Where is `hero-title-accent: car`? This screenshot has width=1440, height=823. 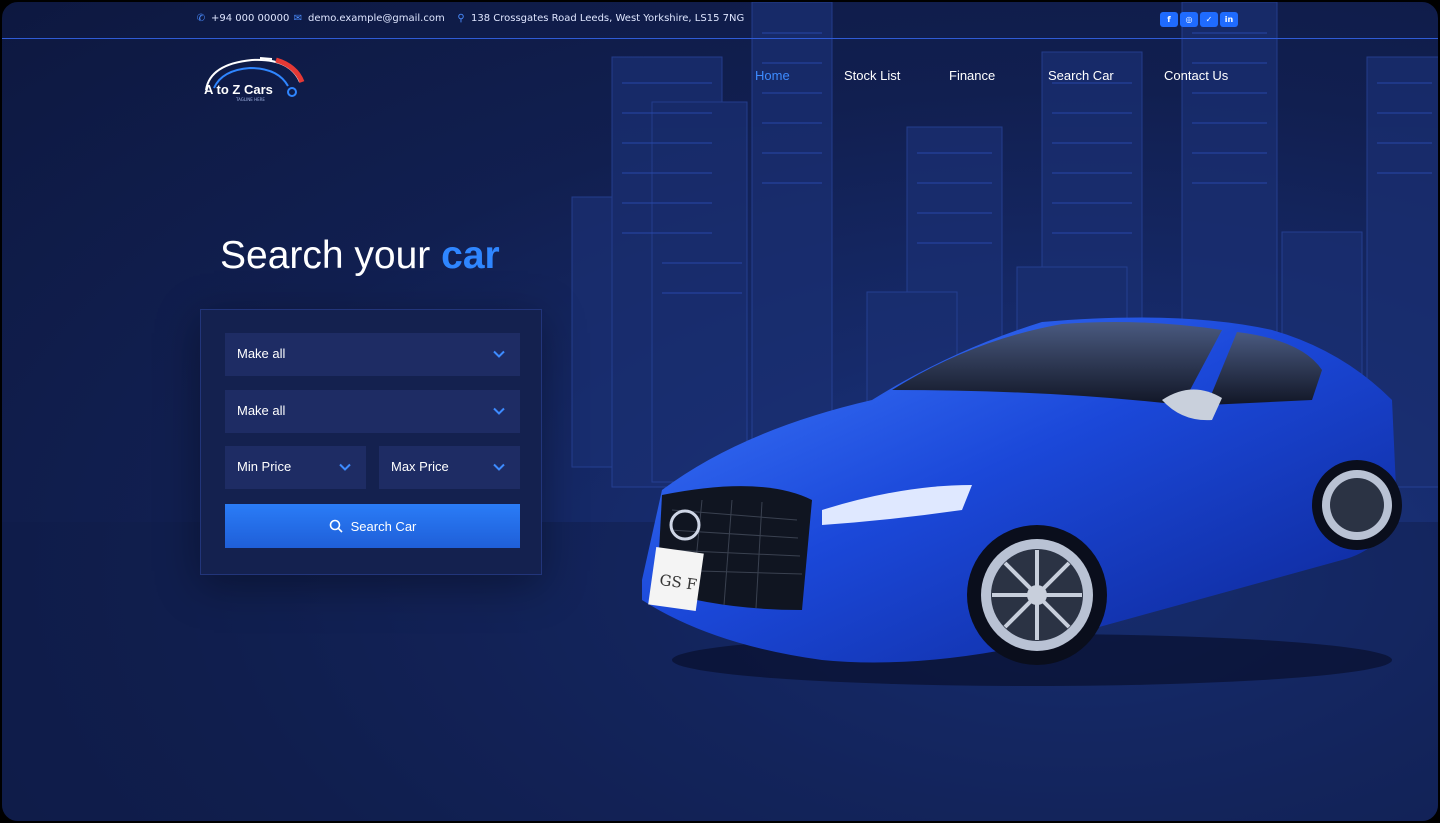 hero-title-accent: car is located at coordinates (470, 255).